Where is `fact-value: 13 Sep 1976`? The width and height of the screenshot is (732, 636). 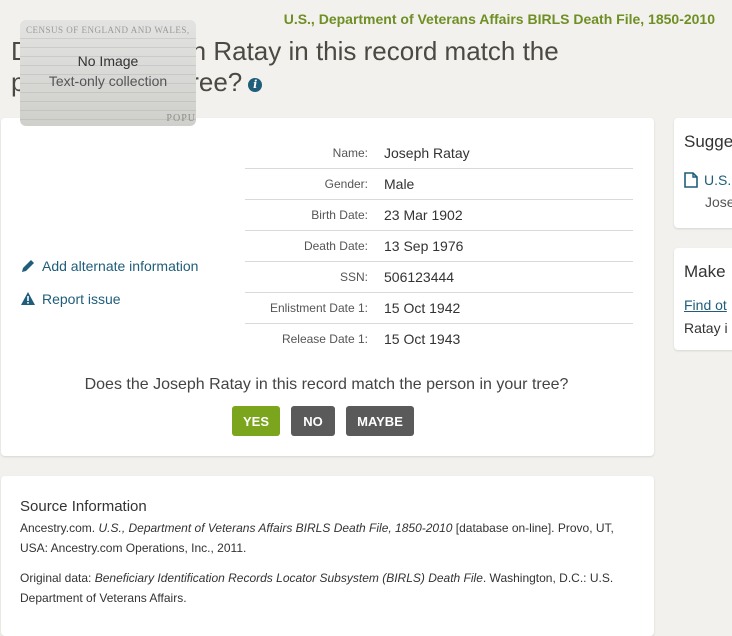 fact-value: 13 Sep 1976 is located at coordinates (424, 246).